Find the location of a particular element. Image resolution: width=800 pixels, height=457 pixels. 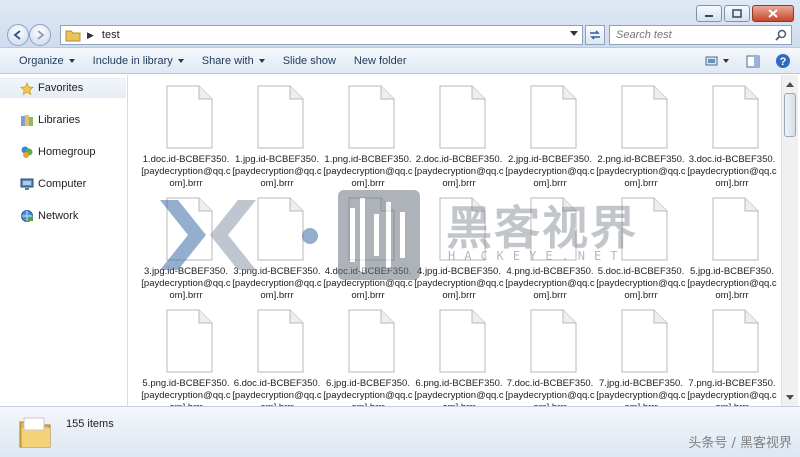

maximize-icon is located at coordinates (737, 13).